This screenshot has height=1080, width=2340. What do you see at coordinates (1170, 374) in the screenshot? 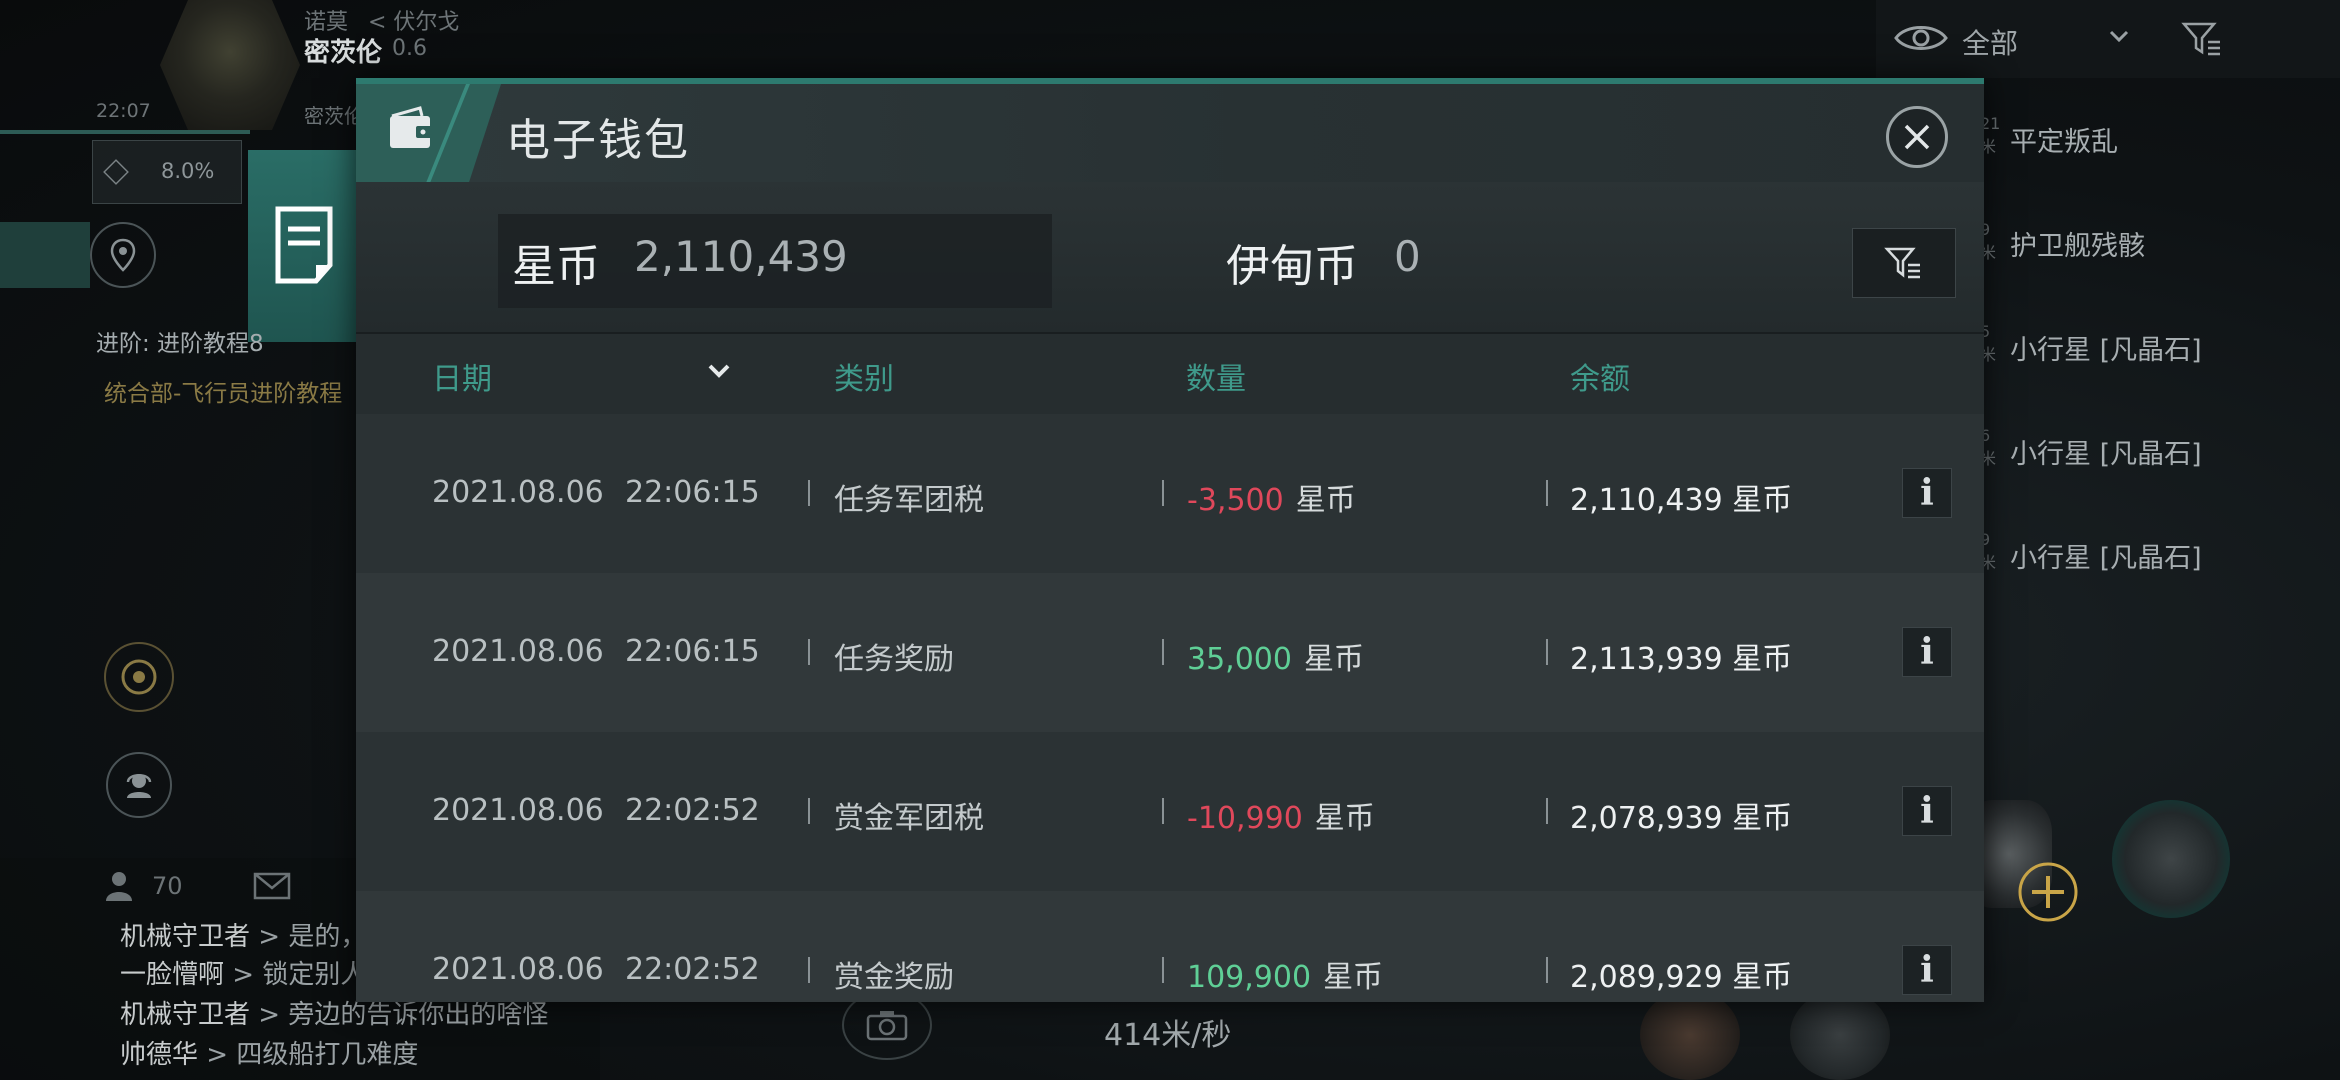
I see `table-header: 日期 类别 数量 余额` at bounding box center [1170, 374].